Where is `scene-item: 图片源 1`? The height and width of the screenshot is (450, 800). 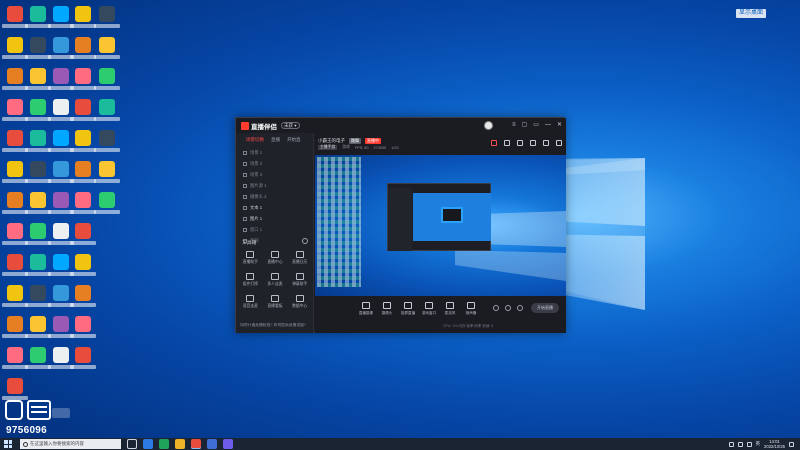
scene-item: 图片源 1 is located at coordinates (275, 185).